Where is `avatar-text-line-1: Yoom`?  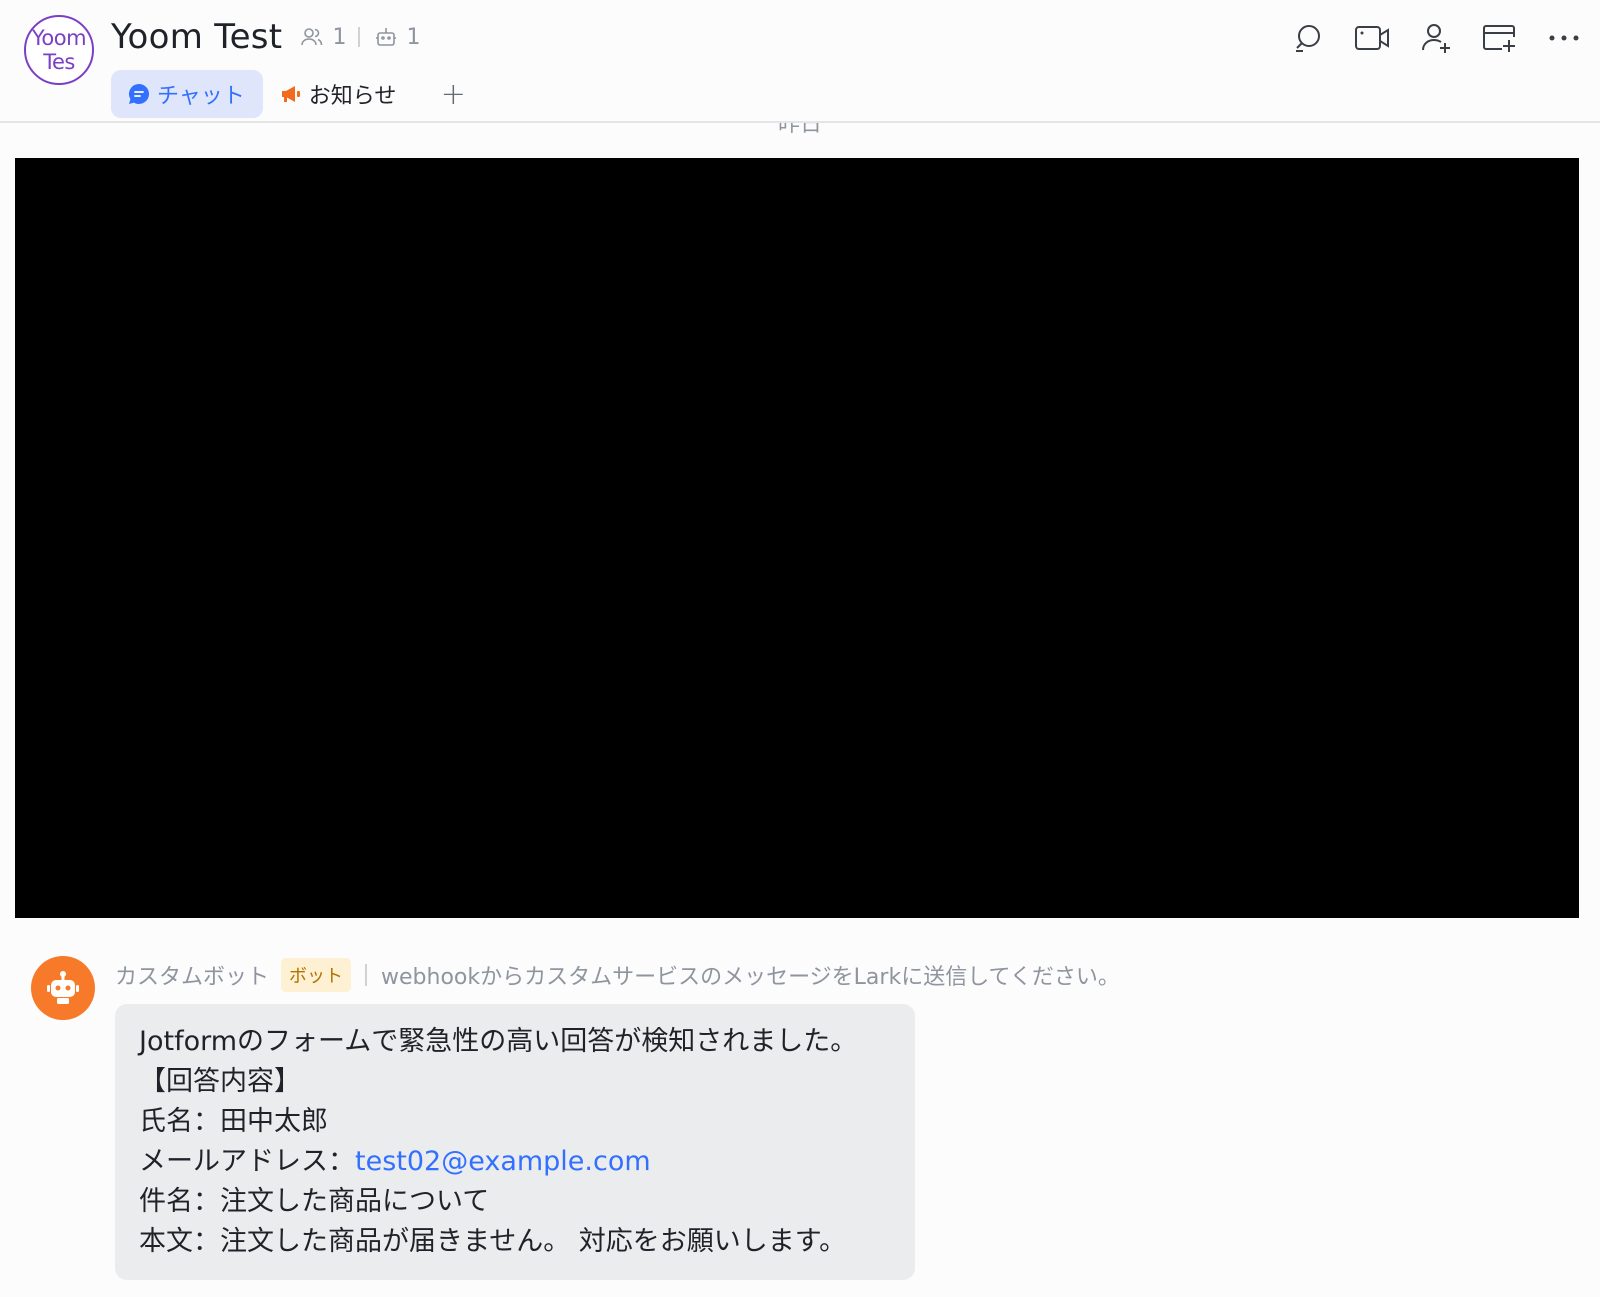 avatar-text-line-1: Yoom is located at coordinates (59, 38).